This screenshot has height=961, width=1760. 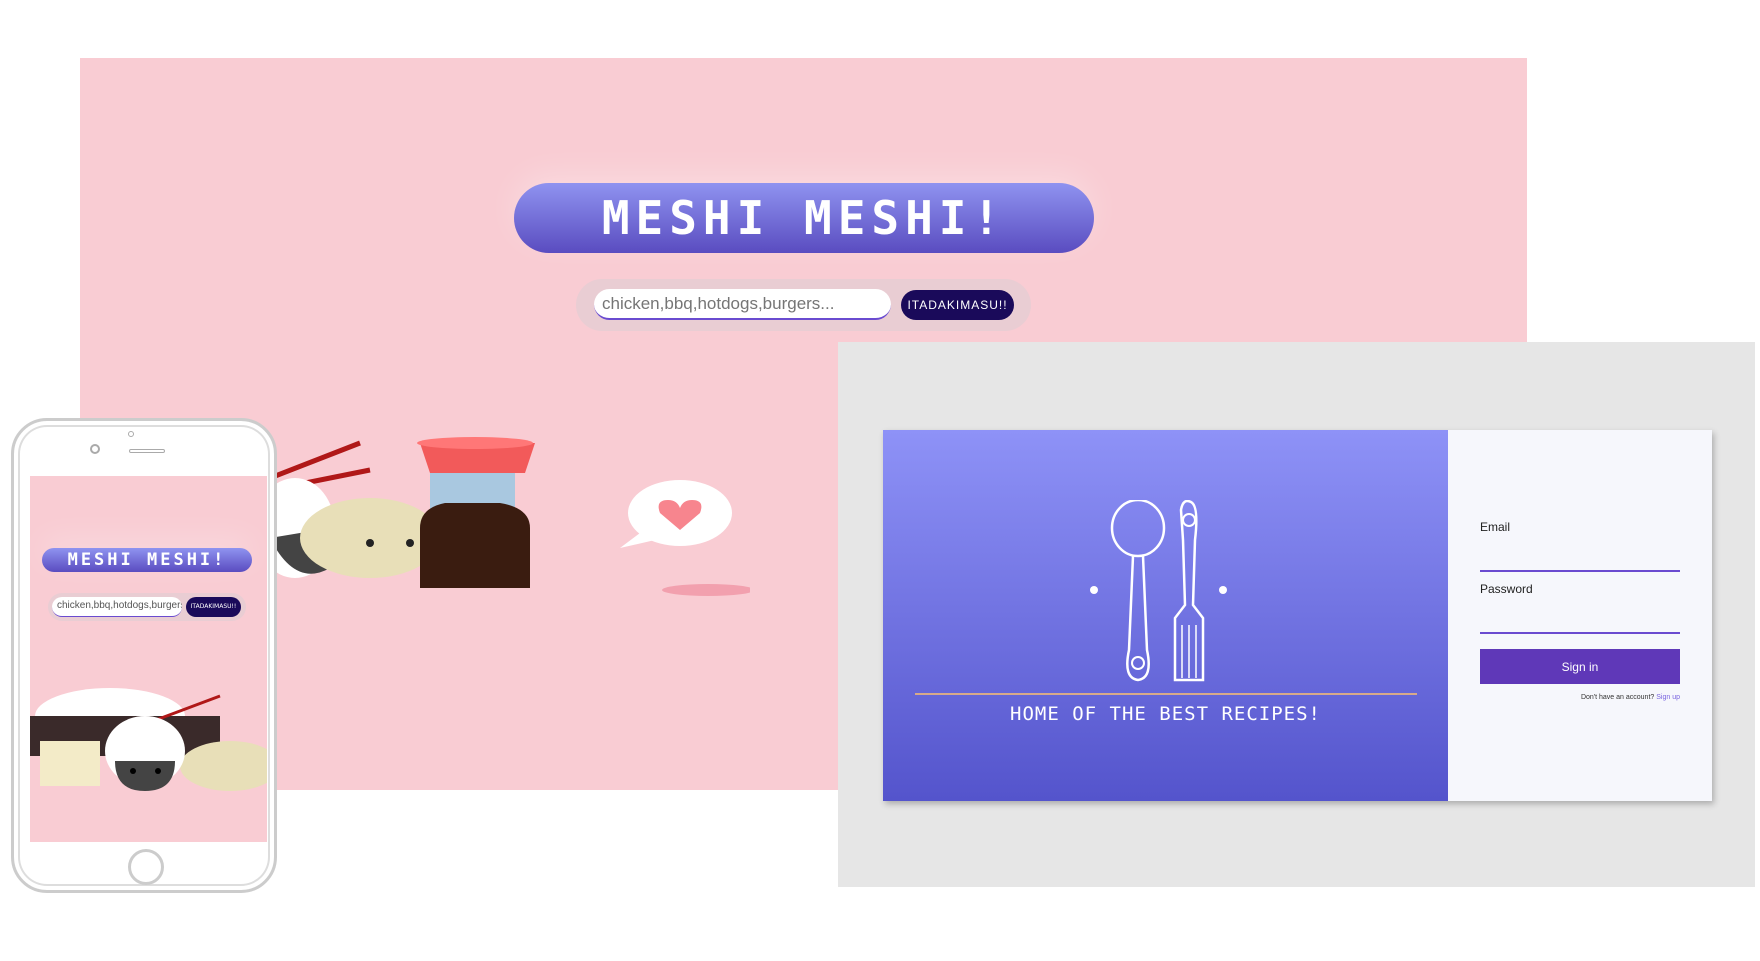 What do you see at coordinates (370, 538) in the screenshot?
I see `dumpling` at bounding box center [370, 538].